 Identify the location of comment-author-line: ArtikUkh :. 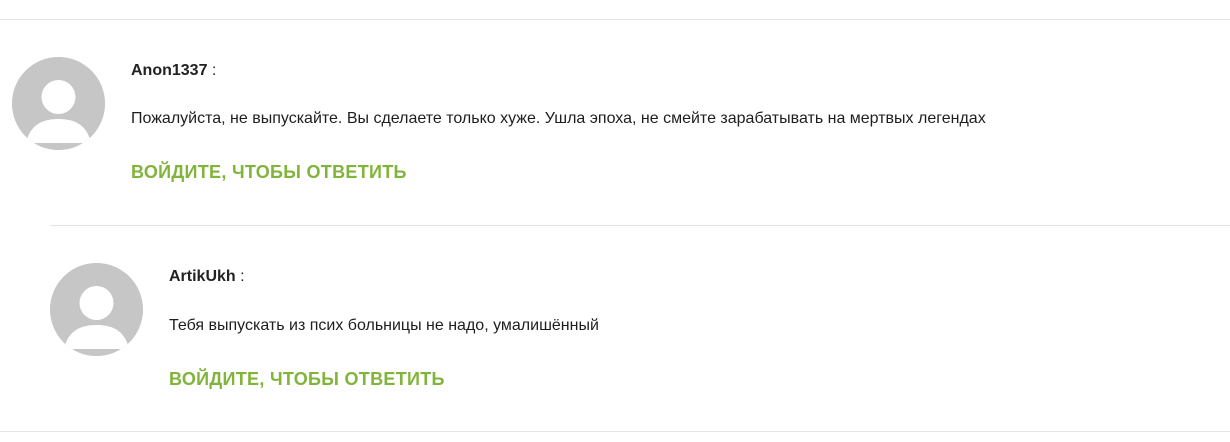
(207, 277).